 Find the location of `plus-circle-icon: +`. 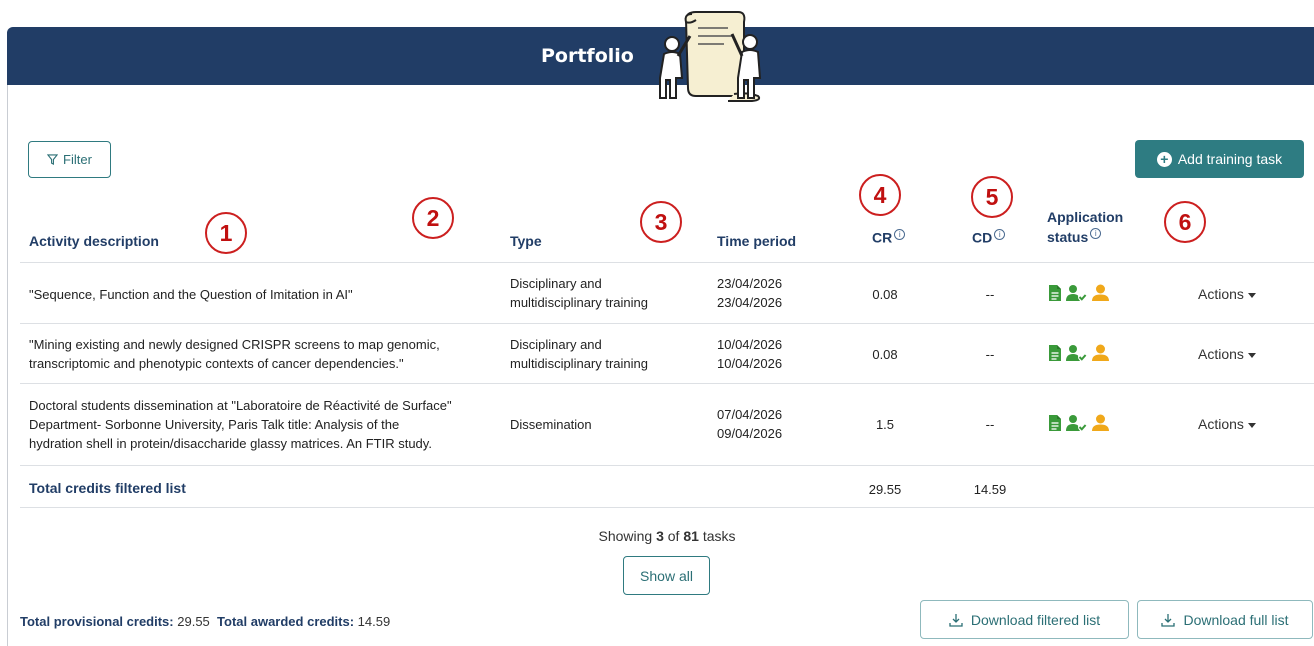

plus-circle-icon: + is located at coordinates (1164, 159).